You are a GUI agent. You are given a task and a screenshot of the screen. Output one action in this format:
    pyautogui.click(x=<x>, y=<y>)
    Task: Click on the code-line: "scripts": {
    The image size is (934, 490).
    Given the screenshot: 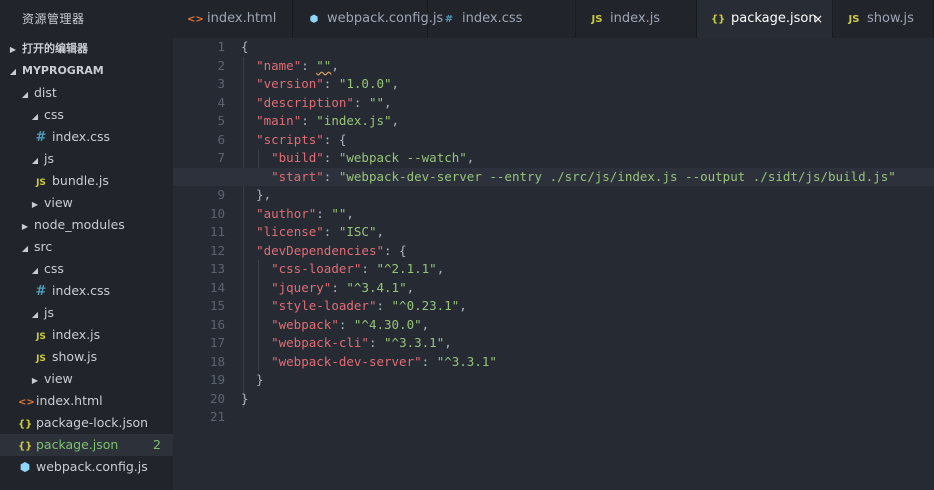 What is the action you would take?
    pyautogui.click(x=587, y=140)
    